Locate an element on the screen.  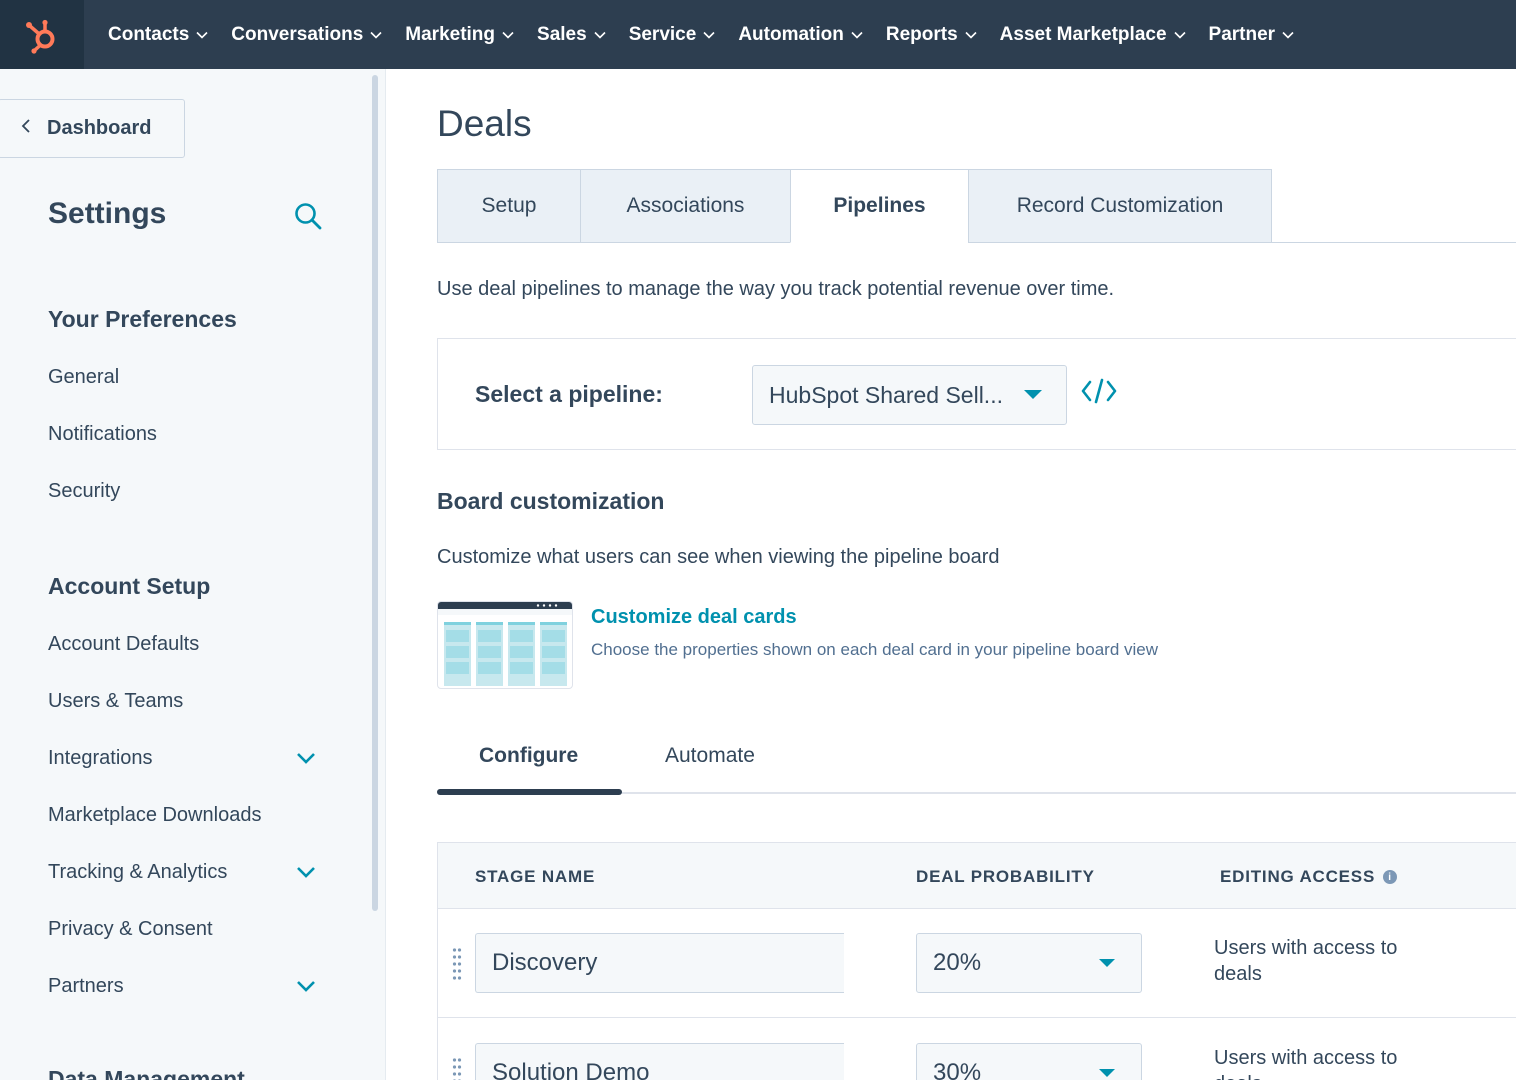
chevron-left-icon is located at coordinates (26, 128).